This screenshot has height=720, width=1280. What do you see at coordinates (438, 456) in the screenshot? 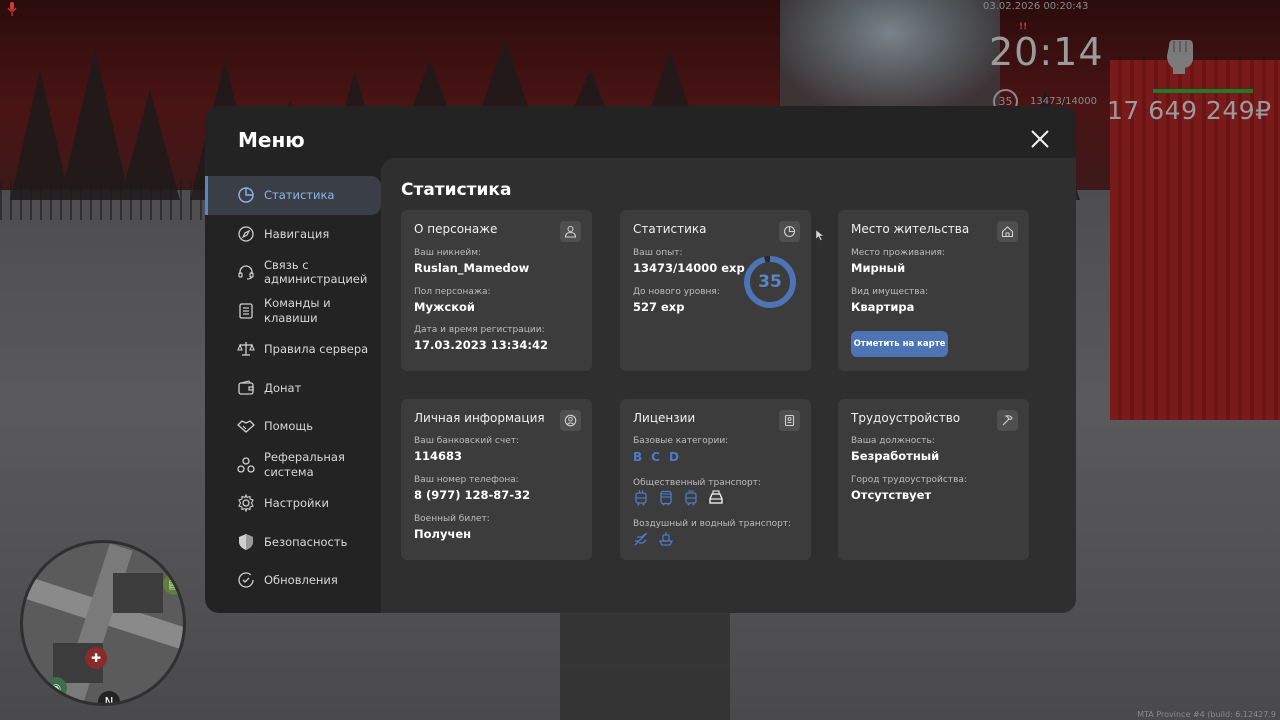
I see `bank-account-value: 114683` at bounding box center [438, 456].